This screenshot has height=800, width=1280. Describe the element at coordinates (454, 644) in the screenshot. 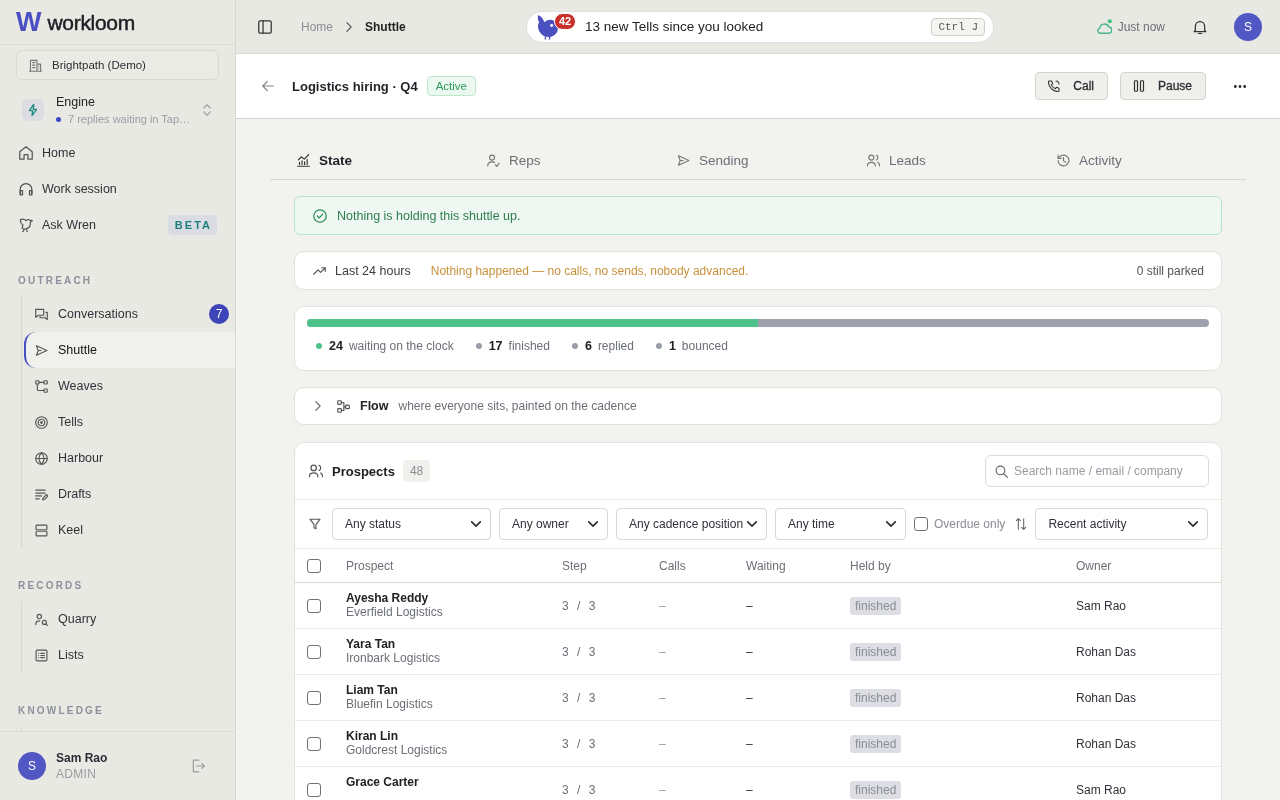

I see `prospect-name: Yara Tan` at that location.